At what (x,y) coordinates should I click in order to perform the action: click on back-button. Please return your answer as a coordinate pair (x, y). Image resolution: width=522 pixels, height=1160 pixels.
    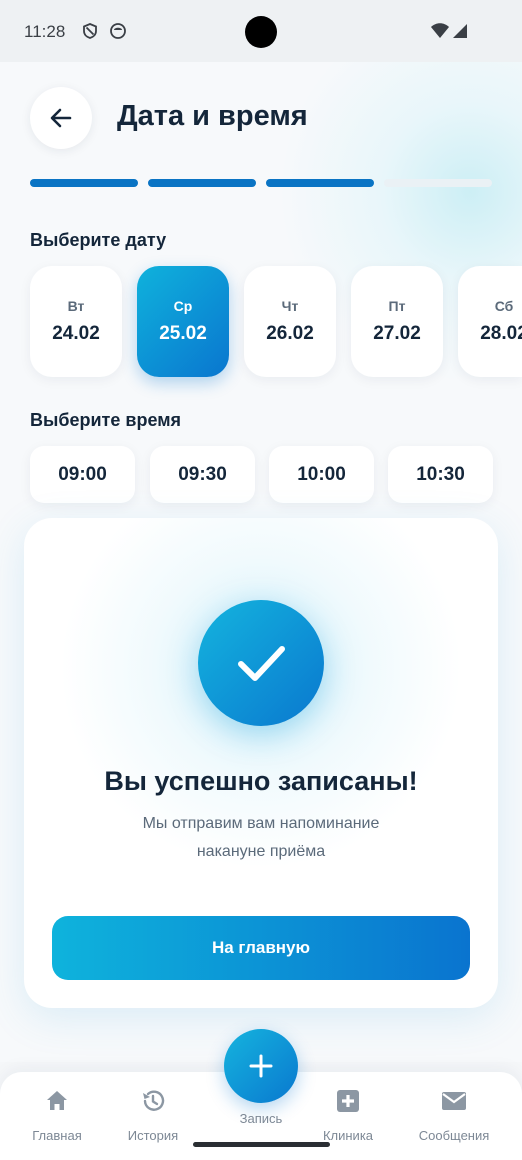
    Looking at the image, I should click on (61, 118).